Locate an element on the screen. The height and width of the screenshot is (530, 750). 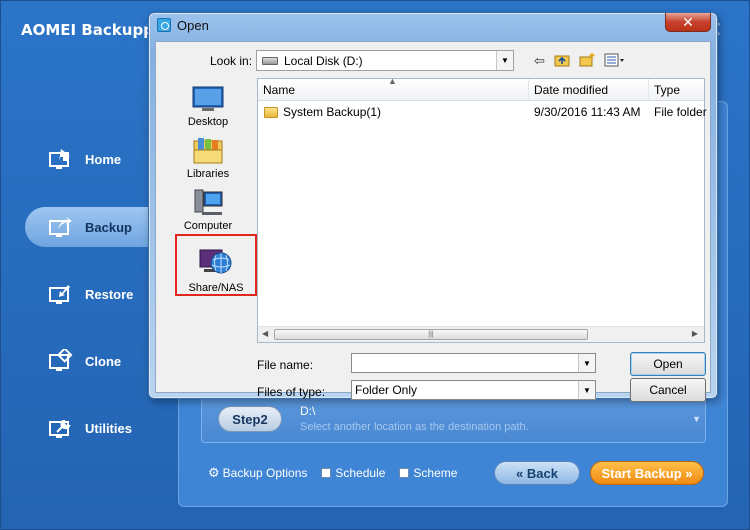
gear-icon: ⚙ is located at coordinates (214, 472).